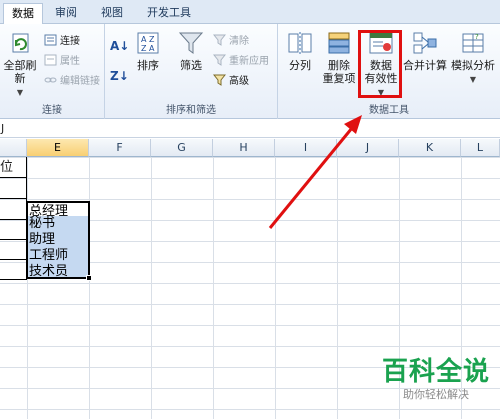 This screenshot has height=419, width=500. I want to click on watermark: 百科全说 助你轻松解决, so click(436, 380).